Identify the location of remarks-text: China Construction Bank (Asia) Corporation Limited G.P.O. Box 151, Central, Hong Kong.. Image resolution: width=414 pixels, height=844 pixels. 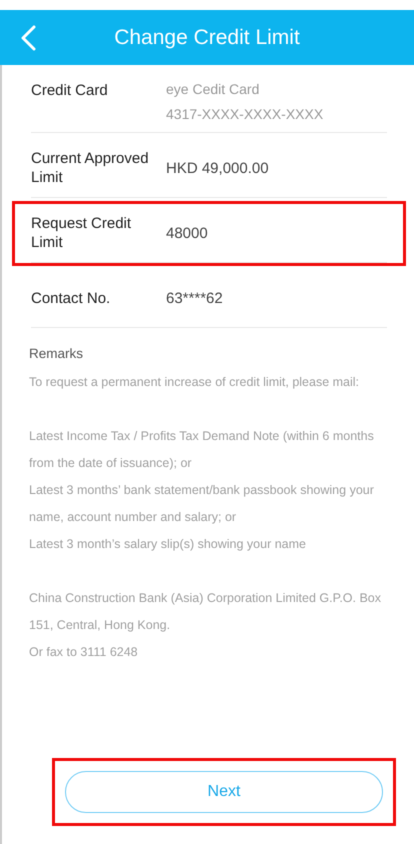
(205, 612).